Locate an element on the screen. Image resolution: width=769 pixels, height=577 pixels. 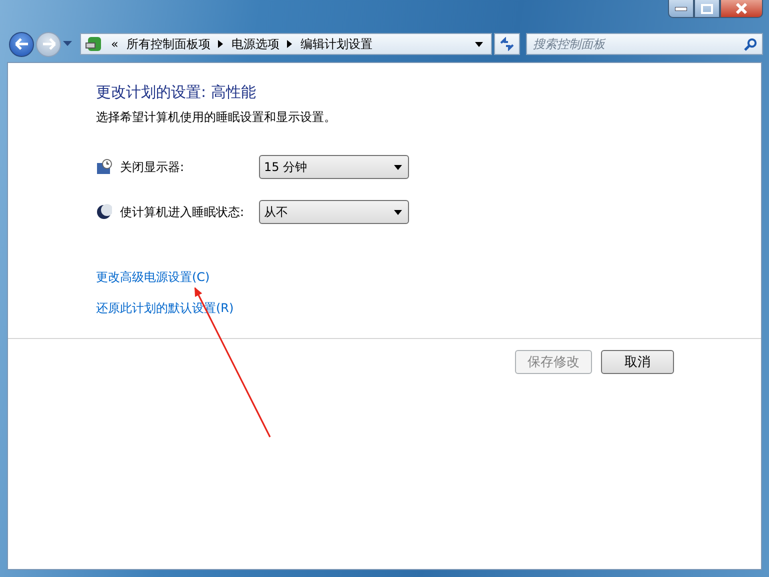
dropdown-icon is located at coordinates (479, 44).